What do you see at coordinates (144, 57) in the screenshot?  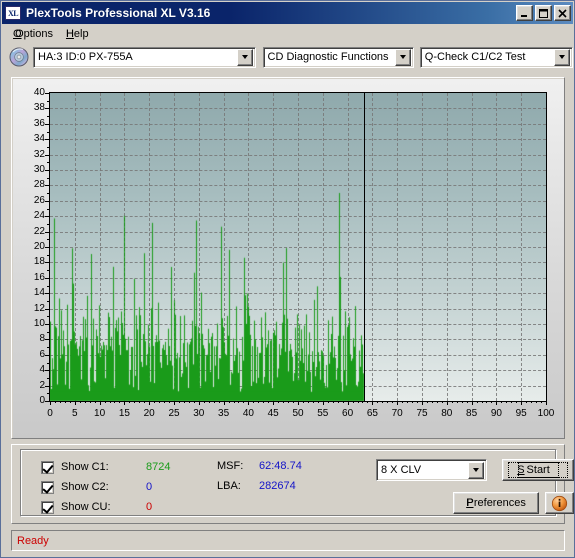 I see `drive-select: HA:3 ID:0 PX-755A` at bounding box center [144, 57].